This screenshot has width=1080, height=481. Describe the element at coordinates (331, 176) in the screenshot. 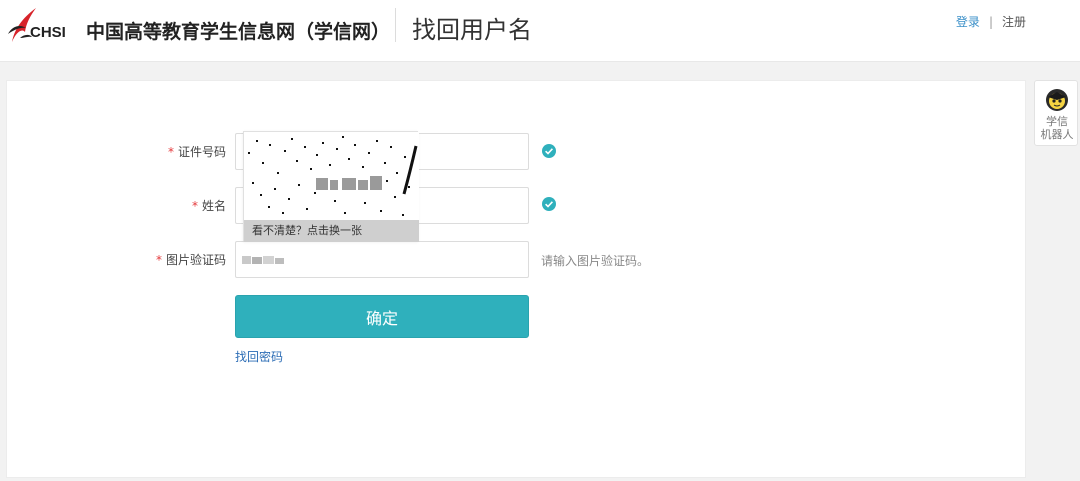

I see `captcha-image` at that location.